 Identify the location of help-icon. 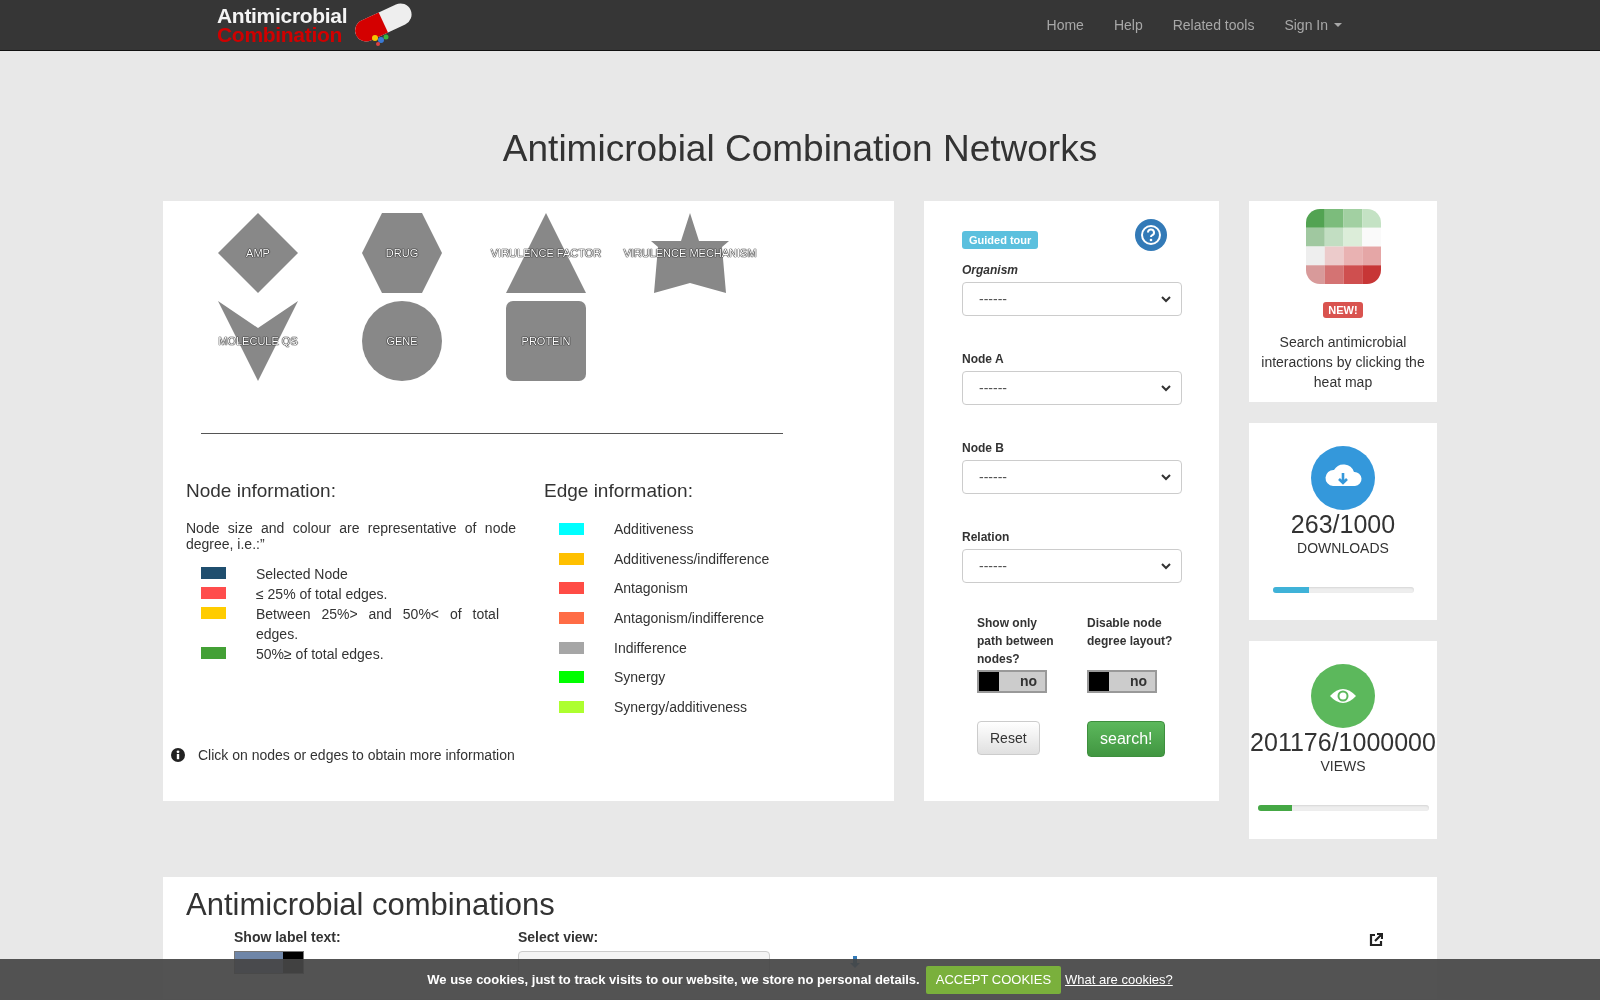
(1151, 235).